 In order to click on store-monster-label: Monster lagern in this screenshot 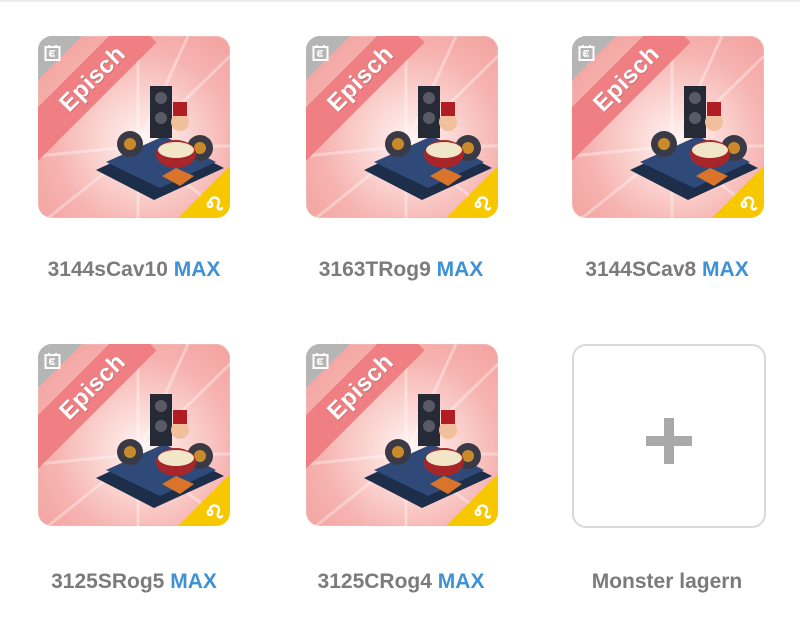, I will do `click(667, 581)`.